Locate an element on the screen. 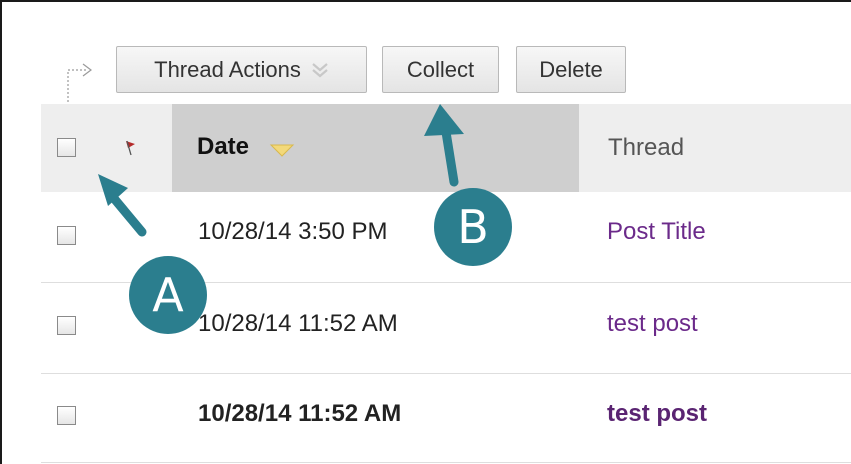  thread-link: Post Title is located at coordinates (656, 232).